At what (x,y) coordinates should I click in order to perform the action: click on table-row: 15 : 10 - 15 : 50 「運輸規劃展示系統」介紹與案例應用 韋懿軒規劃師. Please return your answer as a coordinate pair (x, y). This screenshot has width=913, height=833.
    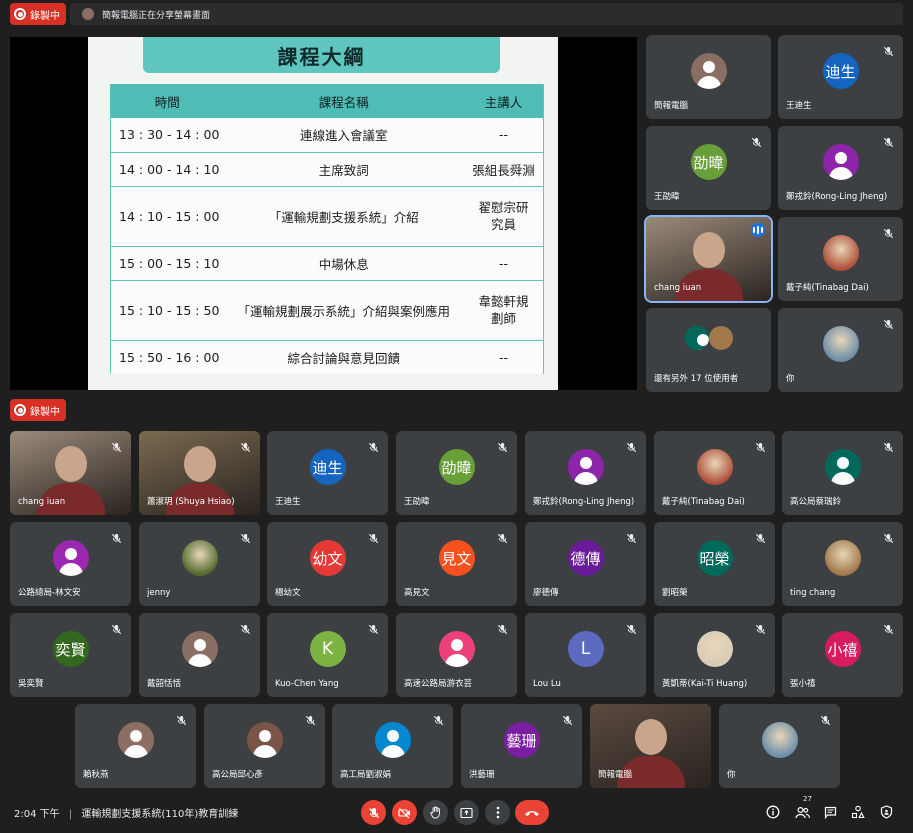
    Looking at the image, I should click on (327, 310).